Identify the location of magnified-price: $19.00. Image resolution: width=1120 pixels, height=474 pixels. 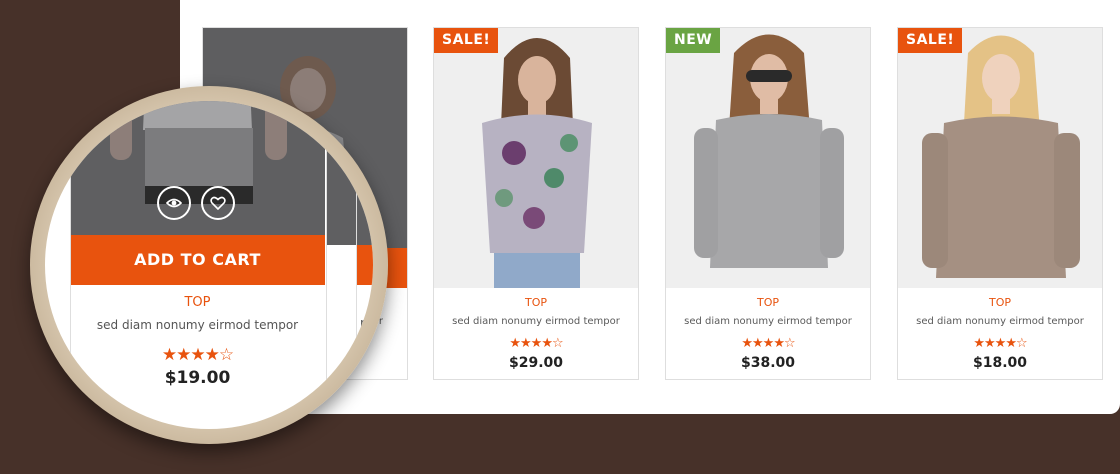
(197, 378).